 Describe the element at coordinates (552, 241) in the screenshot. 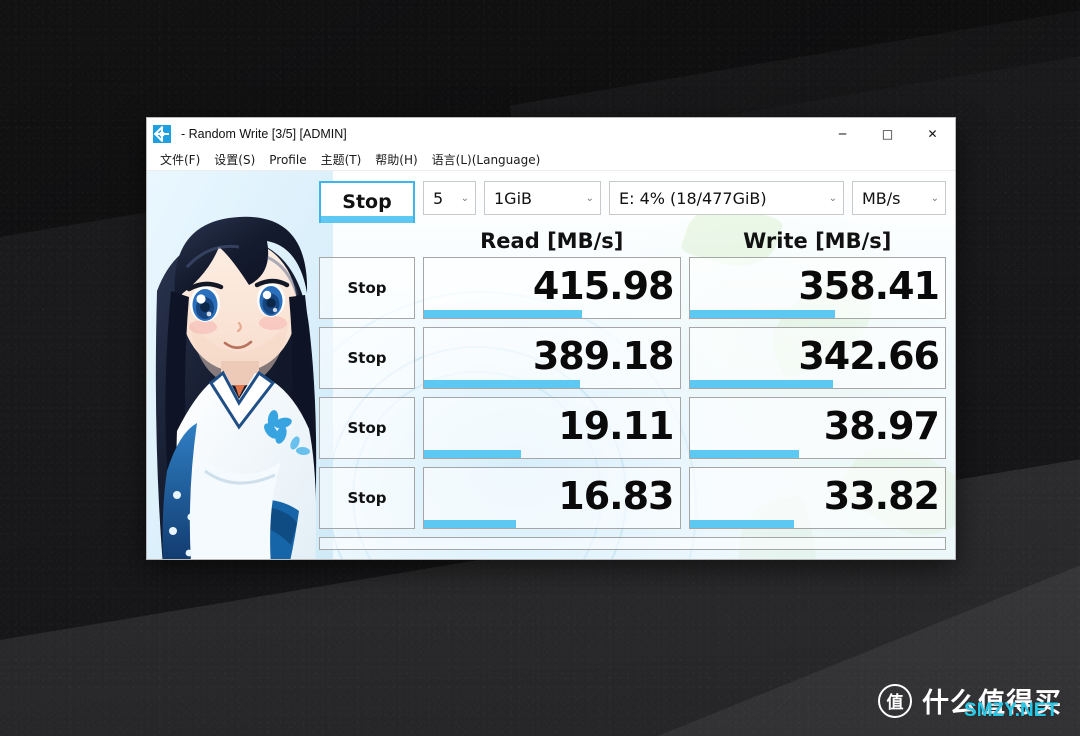

I see `read-column-header: Read [MB/s]` at that location.